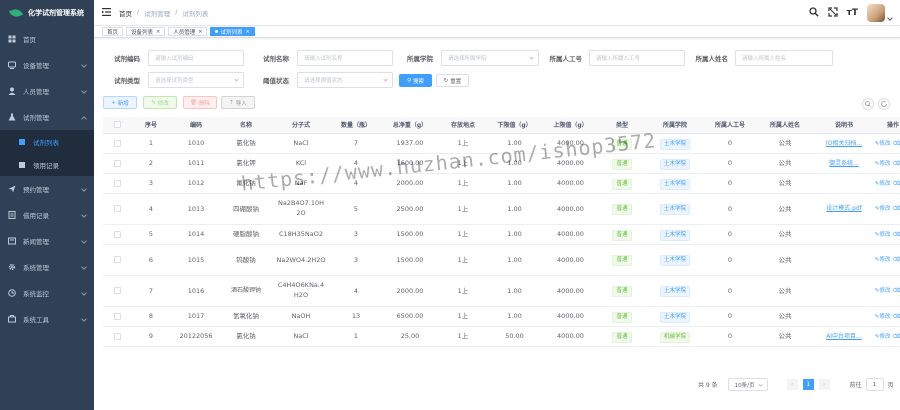 This screenshot has width=900, height=410. I want to click on sidebar-item-2: 人员管理, so click(47, 91).